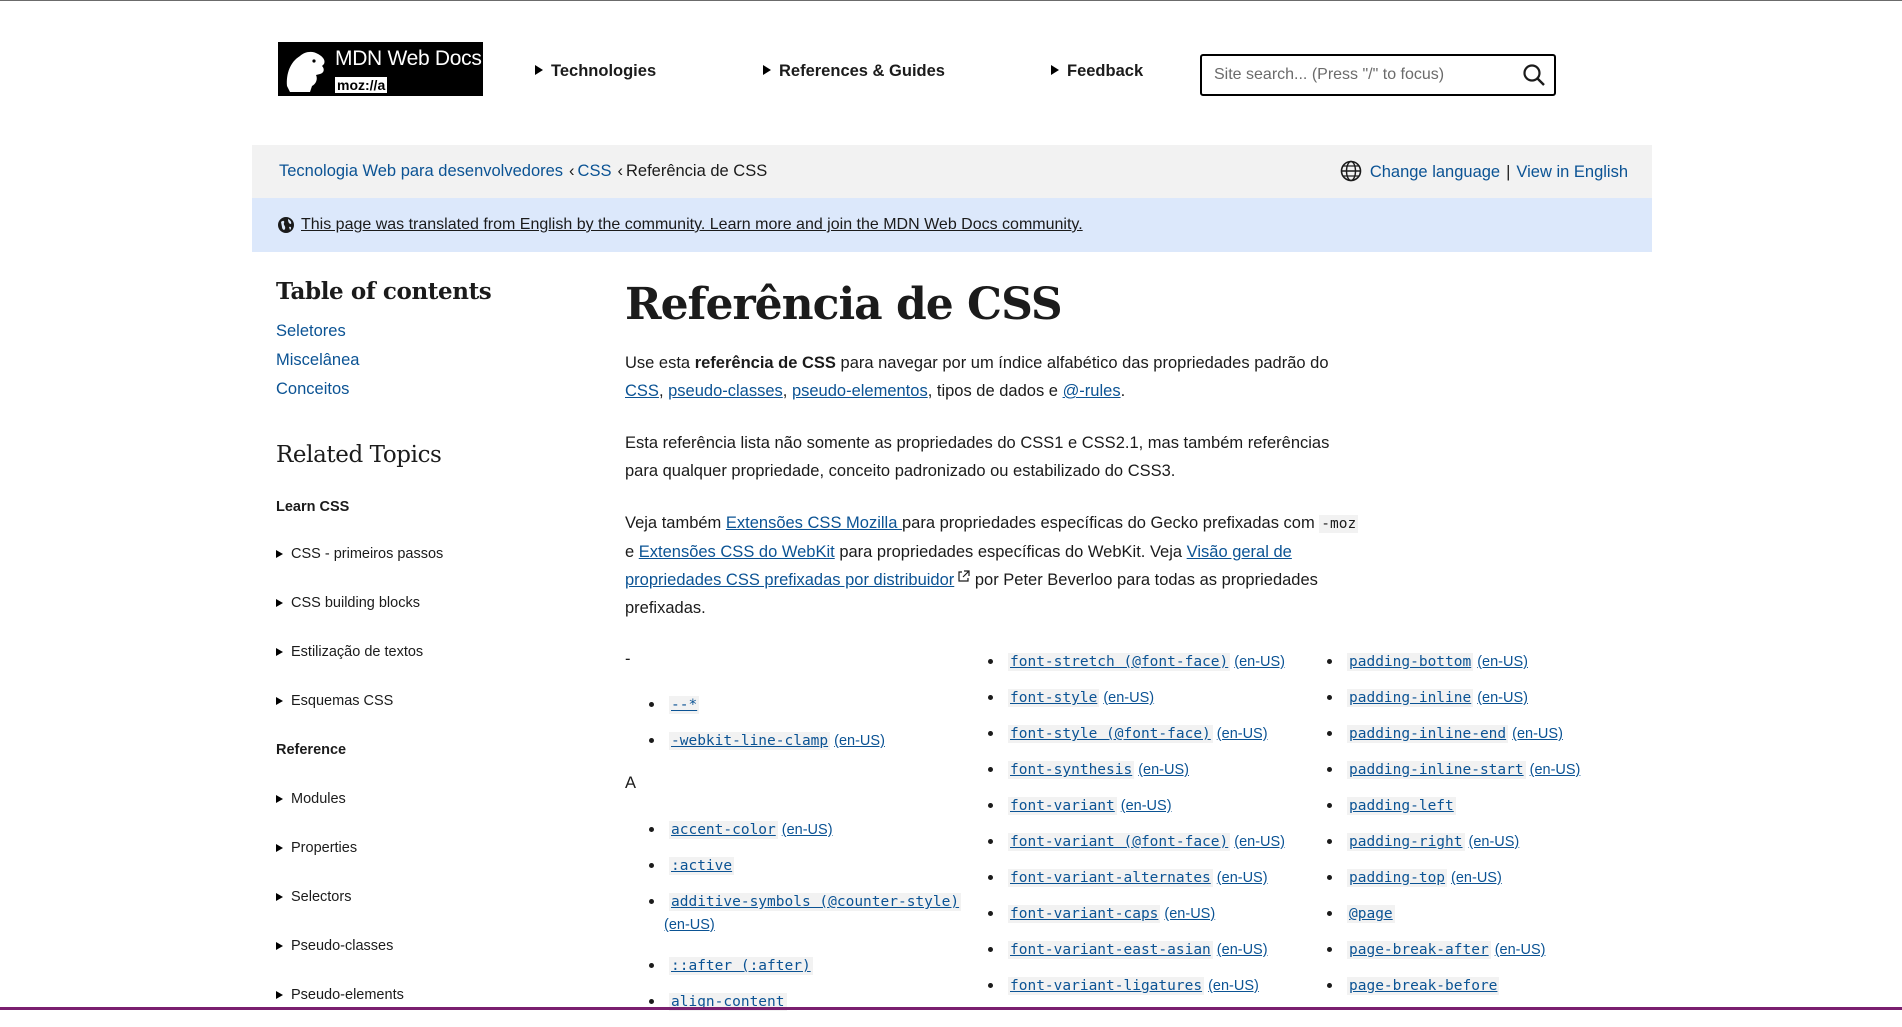 The image size is (1902, 1027). Describe the element at coordinates (702, 866) in the screenshot. I see `property-link: :active` at that location.